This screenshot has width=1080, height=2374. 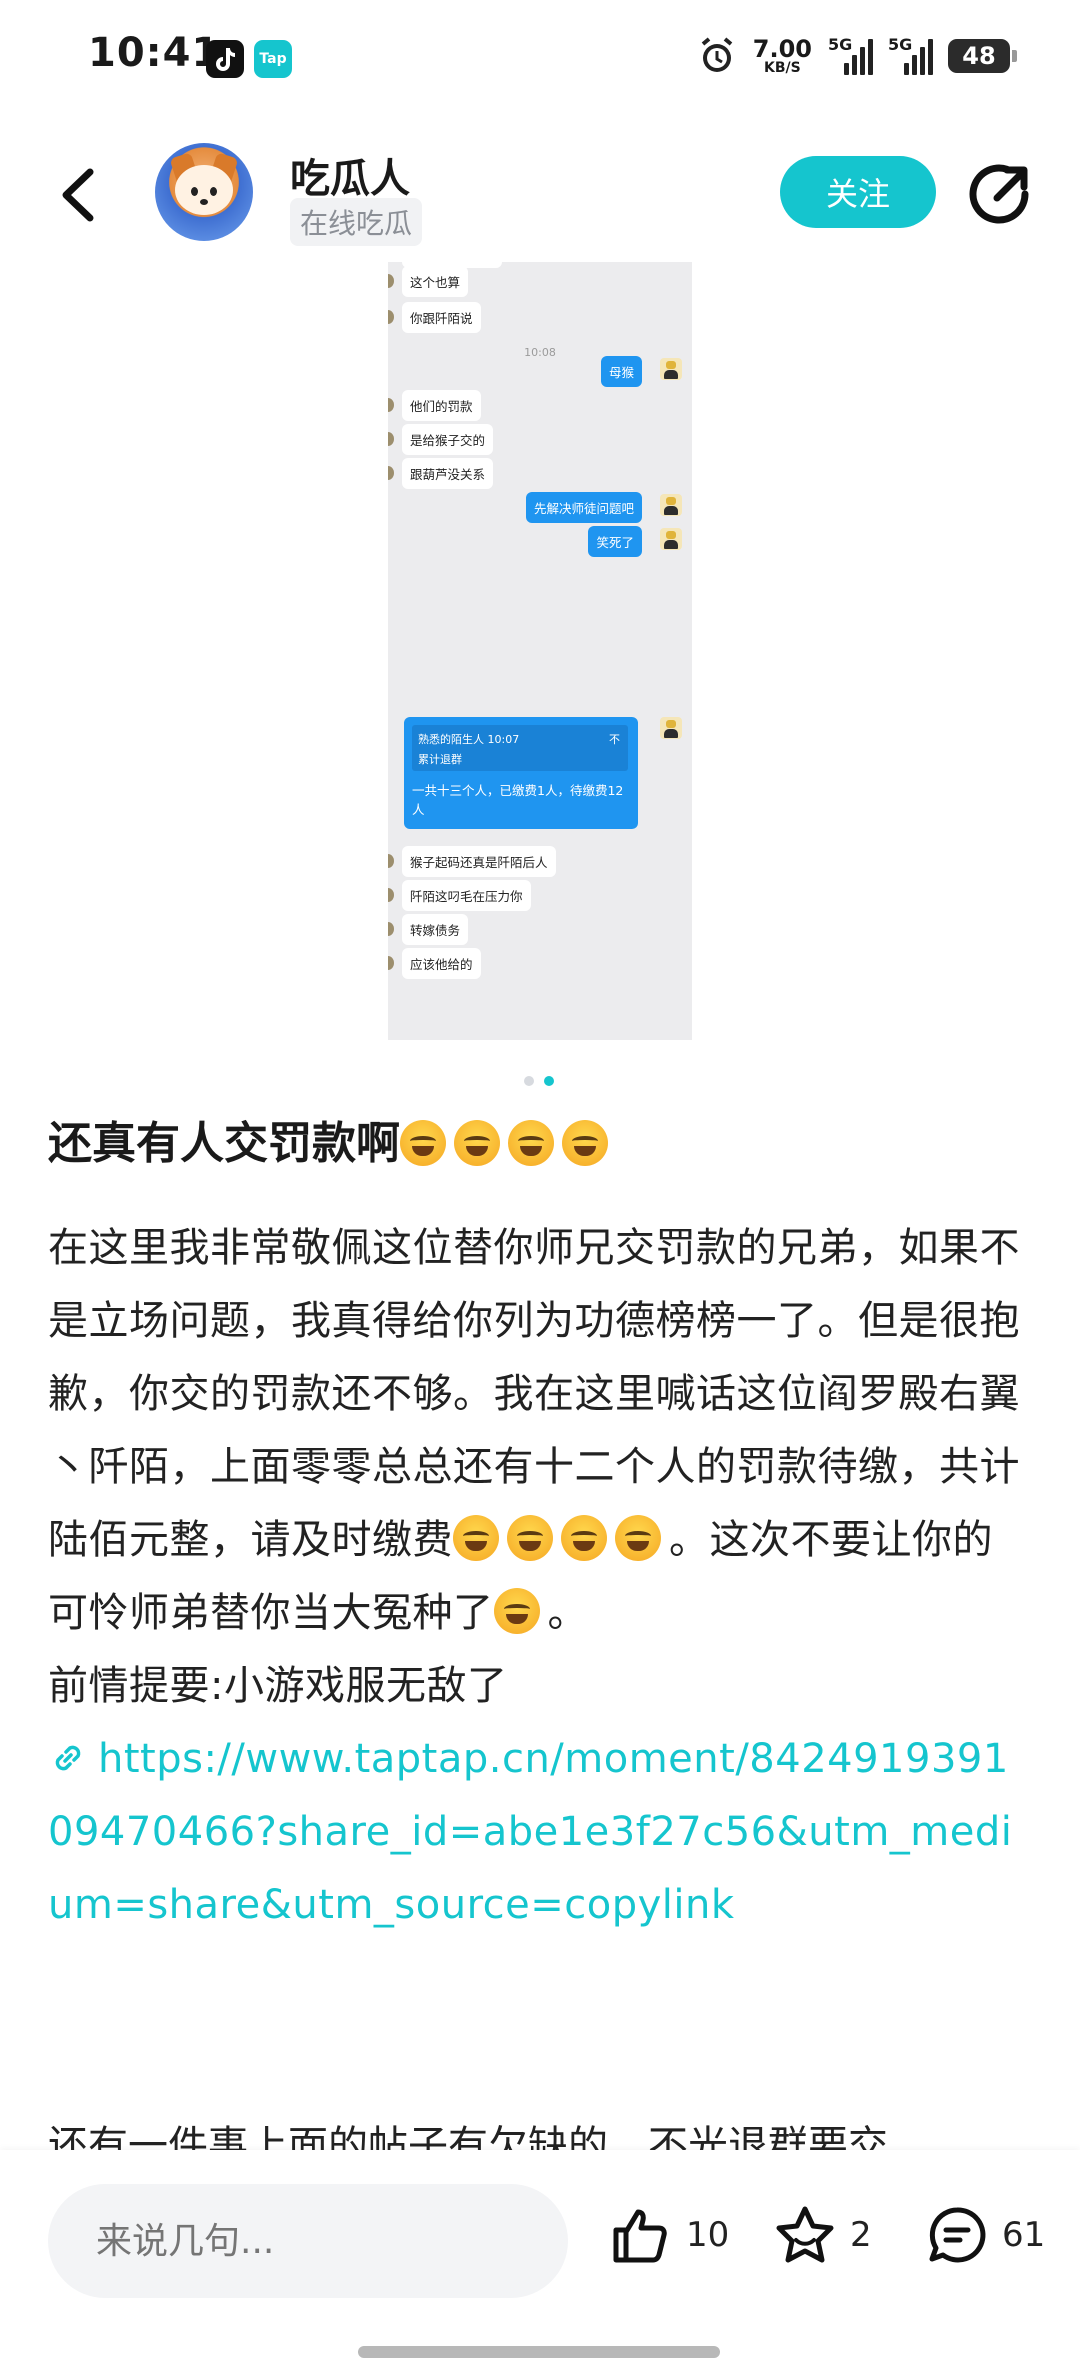 I want to click on battery-icon: 48, so click(x=982, y=56).